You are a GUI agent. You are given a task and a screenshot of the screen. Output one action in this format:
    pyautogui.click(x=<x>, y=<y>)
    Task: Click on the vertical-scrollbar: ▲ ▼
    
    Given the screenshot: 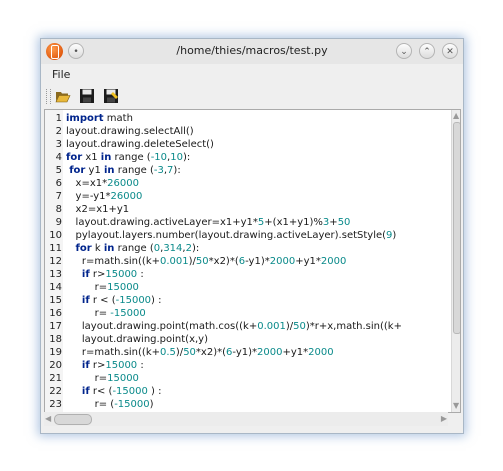 What is the action you would take?
    pyautogui.click(x=455, y=261)
    